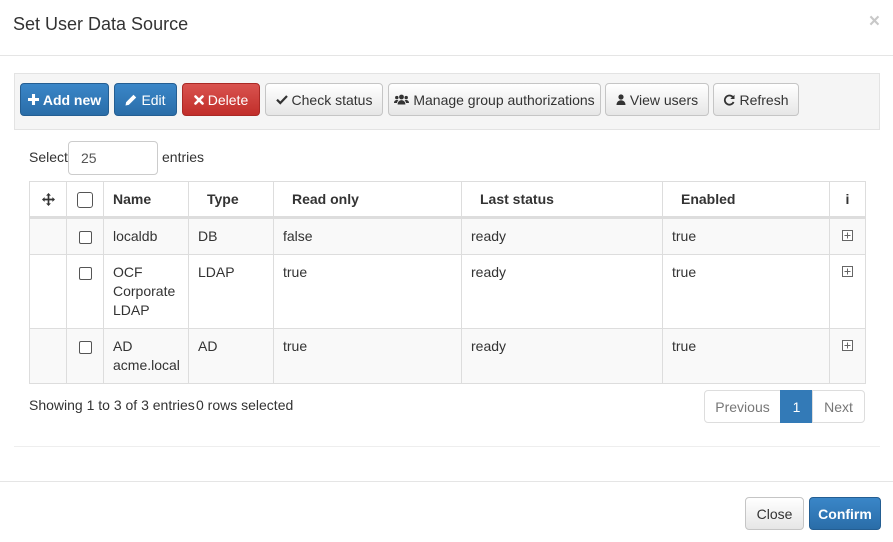  What do you see at coordinates (874, 21) in the screenshot?
I see `close-icon: ×` at bounding box center [874, 21].